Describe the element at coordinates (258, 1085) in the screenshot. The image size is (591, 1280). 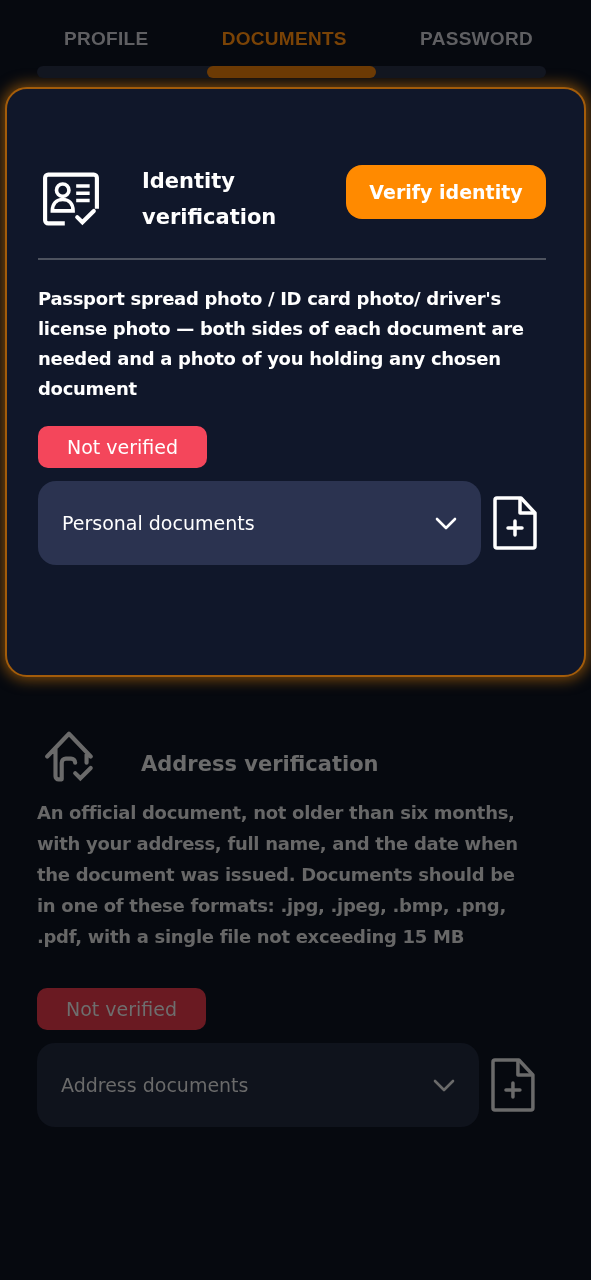
I see `document-dropdown: Address documents` at that location.